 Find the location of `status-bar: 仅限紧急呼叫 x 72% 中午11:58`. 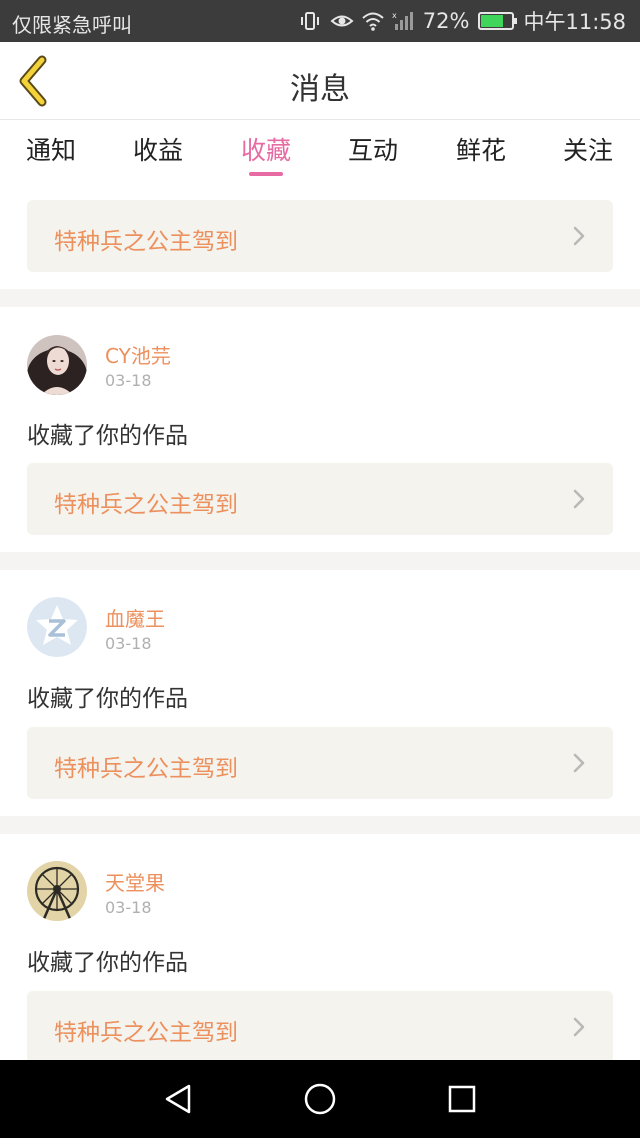

status-bar: 仅限紧急呼叫 x 72% 中午11:58 is located at coordinates (320, 21).